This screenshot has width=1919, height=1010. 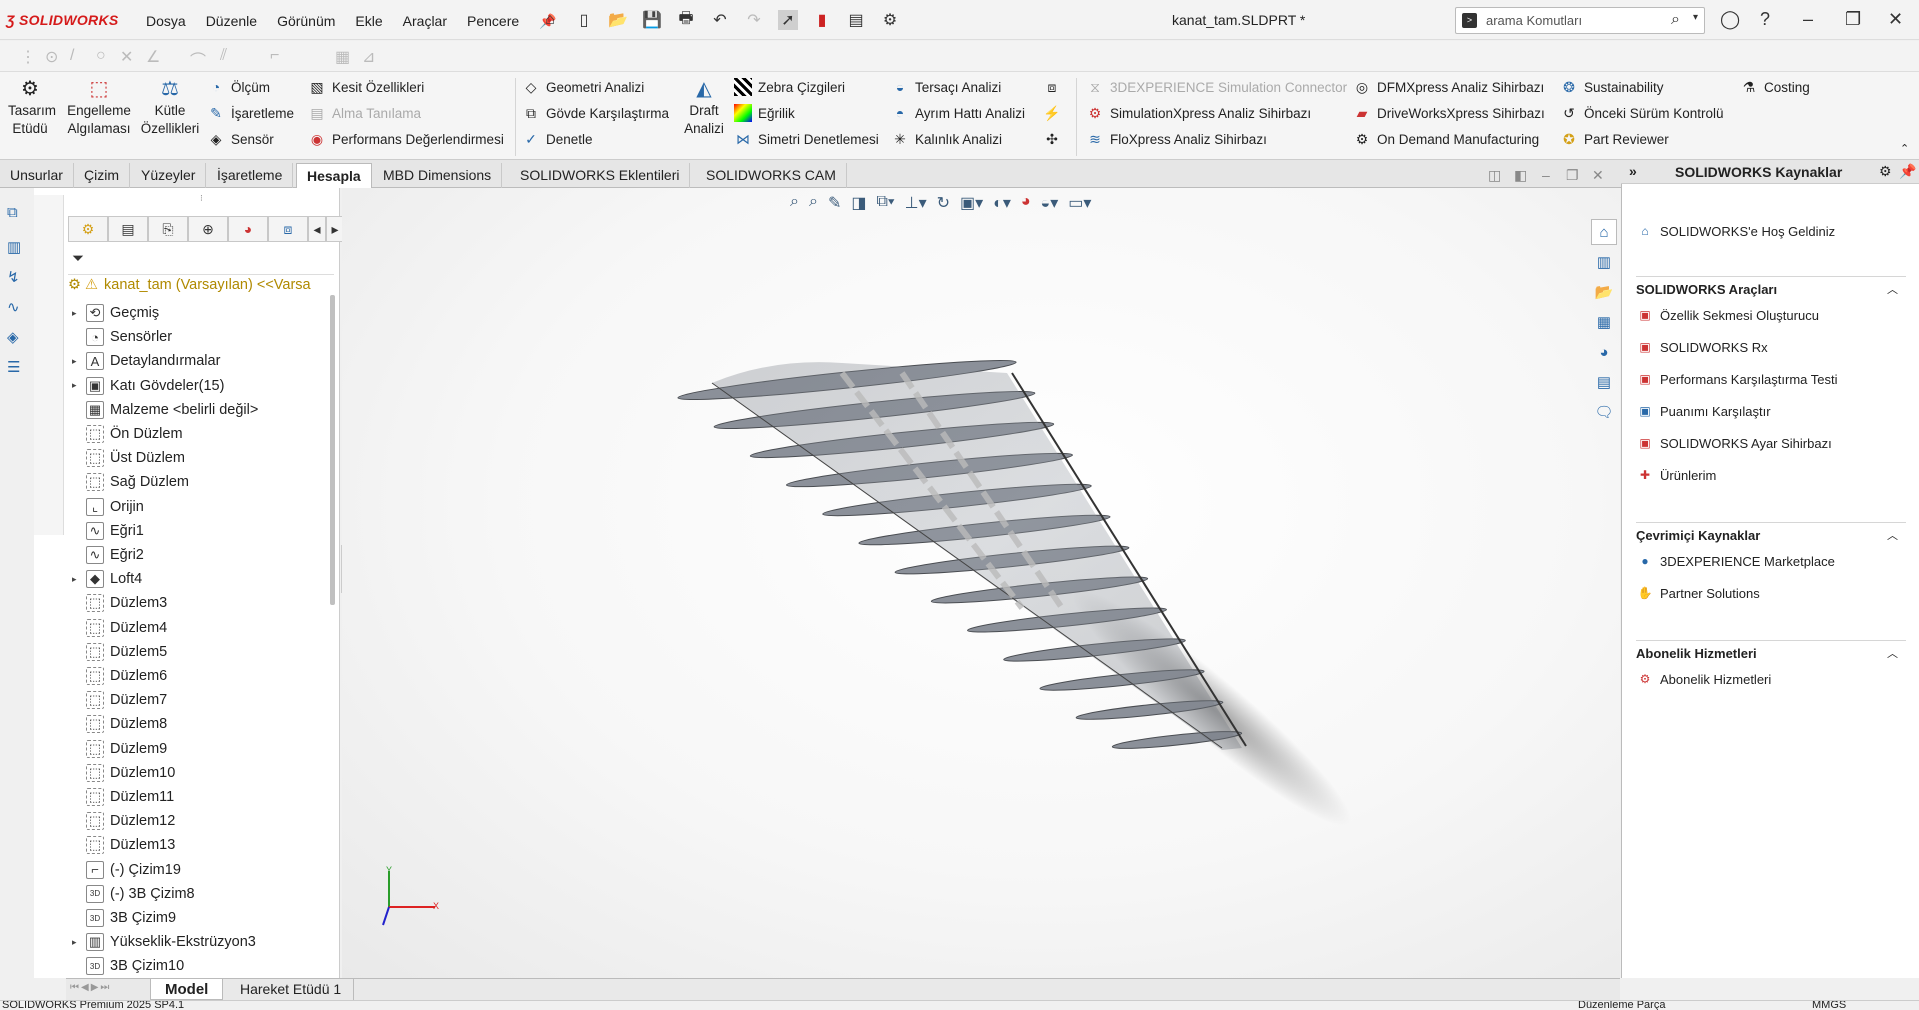 I want to click on on-demand-manufacturing-button: ⚙ On Demand Manufacturing, so click(x=1446, y=139).